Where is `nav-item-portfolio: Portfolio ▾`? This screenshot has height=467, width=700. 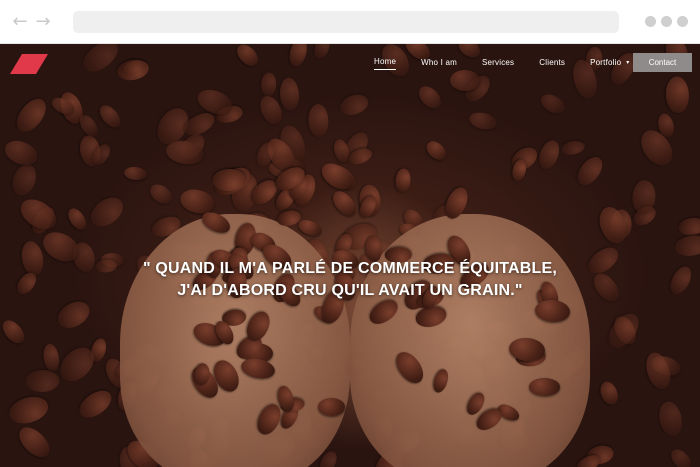
nav-item-portfolio: Portfolio ▾ is located at coordinates (609, 64).